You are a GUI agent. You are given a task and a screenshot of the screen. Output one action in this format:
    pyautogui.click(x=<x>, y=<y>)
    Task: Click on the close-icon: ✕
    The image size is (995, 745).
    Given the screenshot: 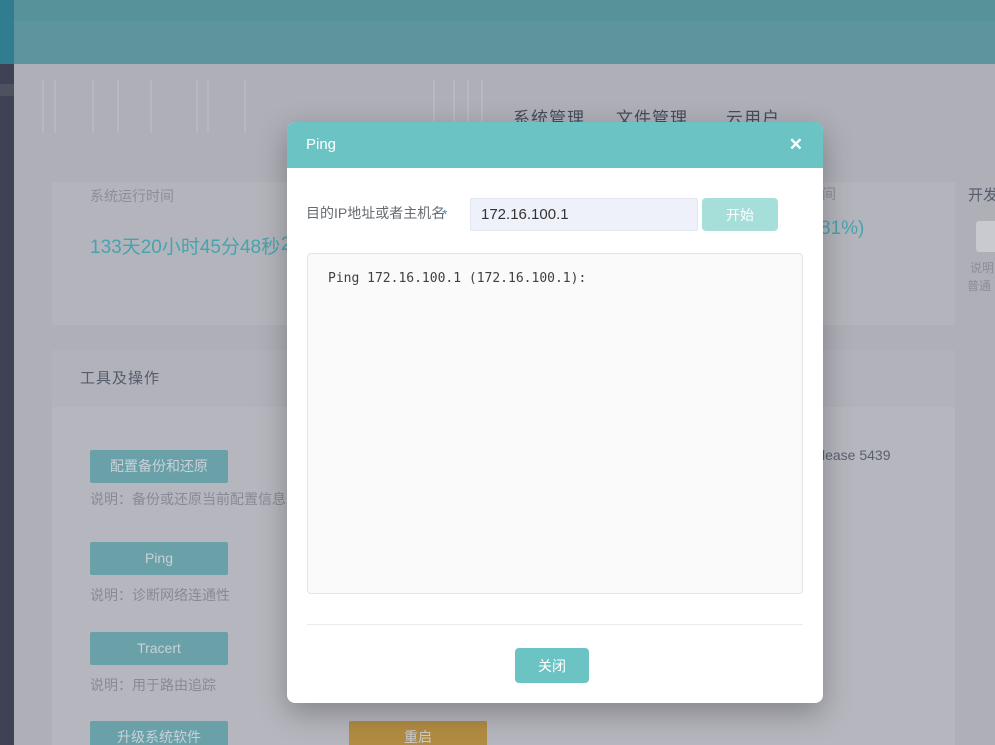 What is the action you would take?
    pyautogui.click(x=796, y=145)
    